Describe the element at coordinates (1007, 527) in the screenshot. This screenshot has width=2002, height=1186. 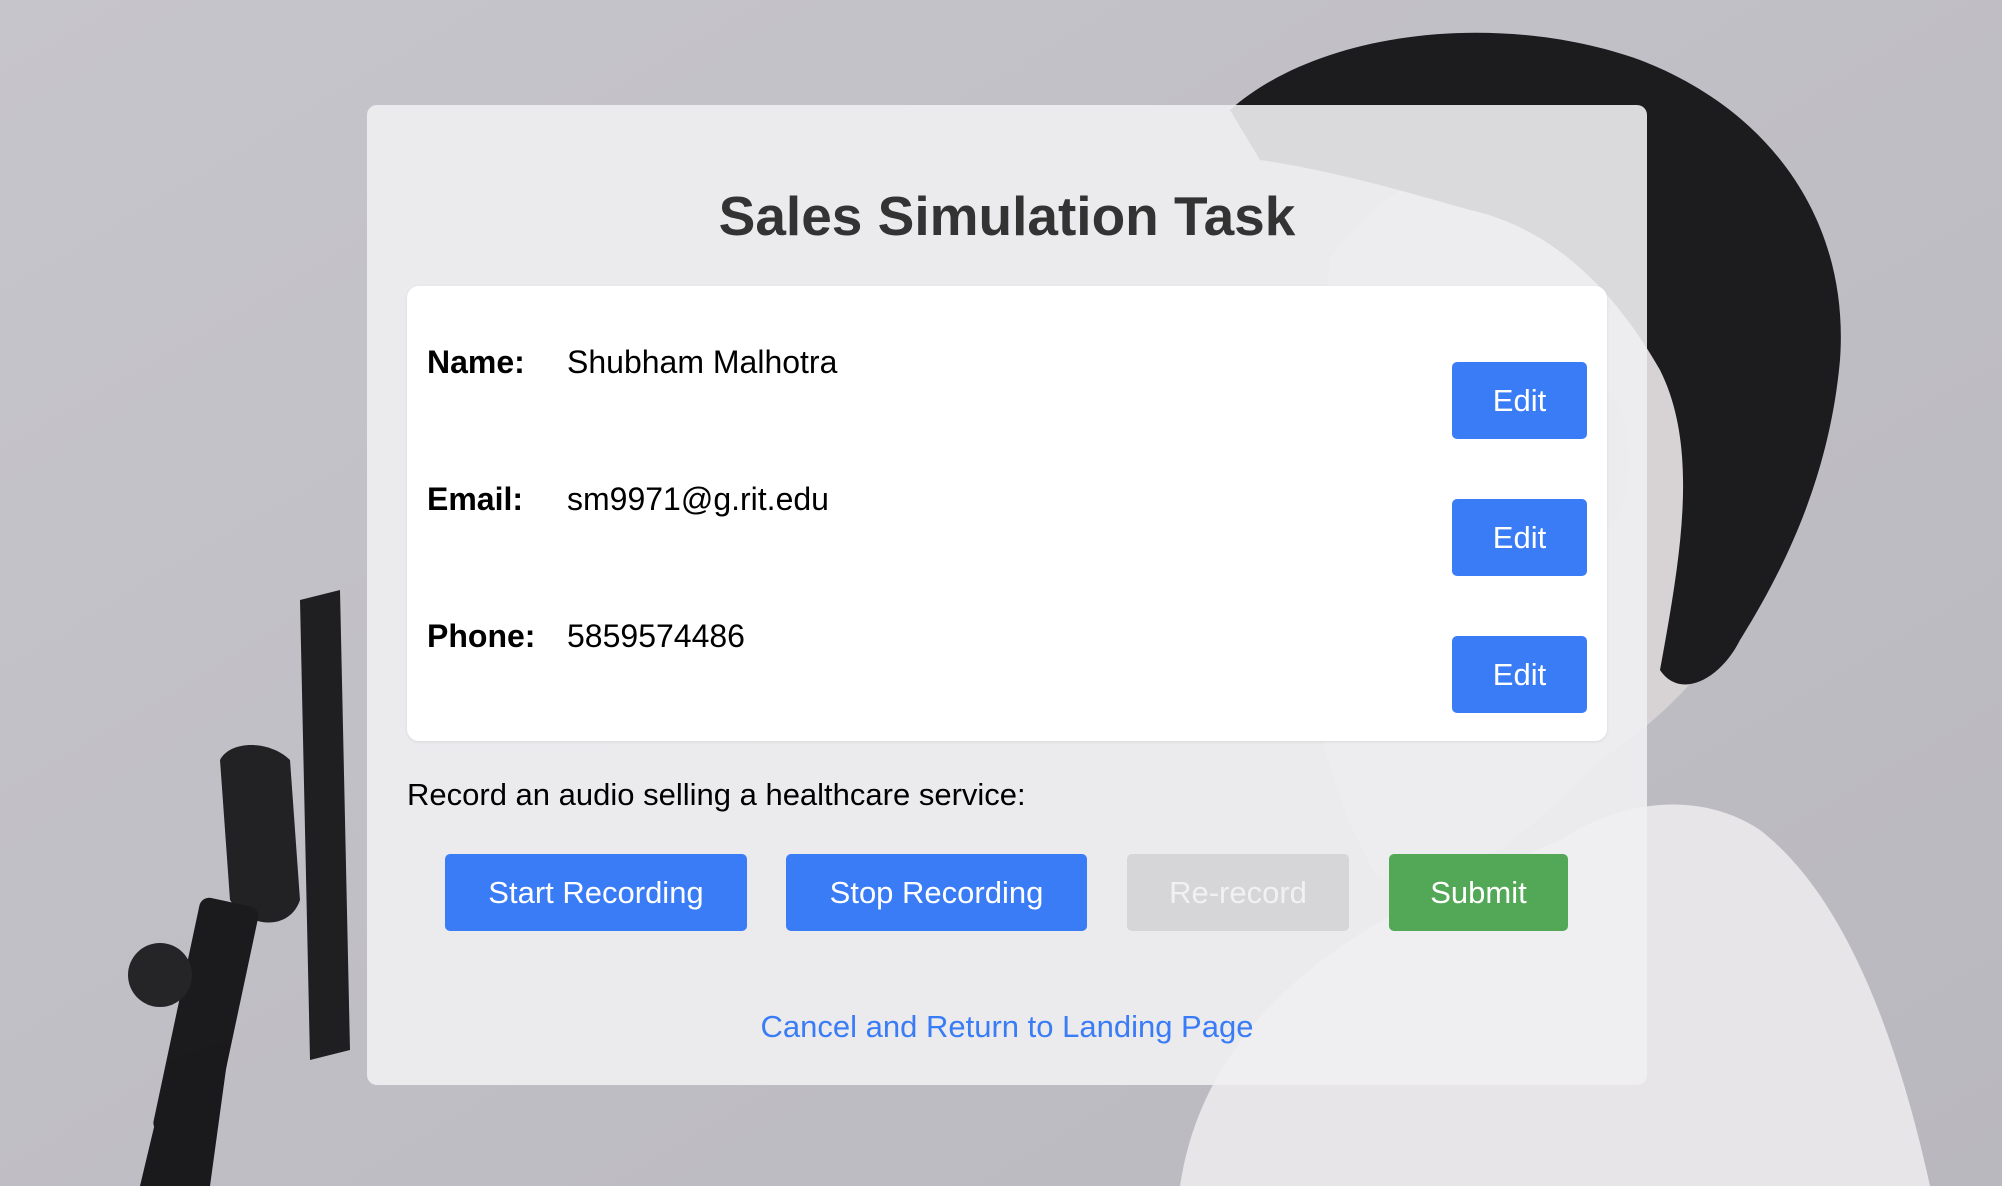
I see `info-row-email: Email: sm9971@g.rit.edu Edit` at that location.